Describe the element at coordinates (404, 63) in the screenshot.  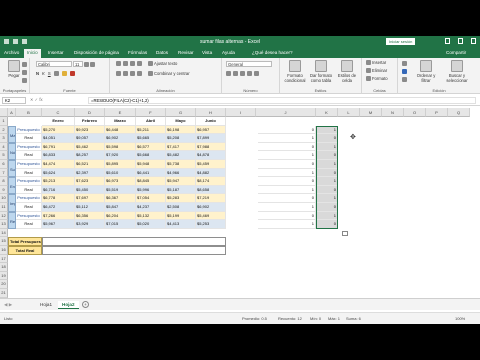
I see `autosum-icon` at that location.